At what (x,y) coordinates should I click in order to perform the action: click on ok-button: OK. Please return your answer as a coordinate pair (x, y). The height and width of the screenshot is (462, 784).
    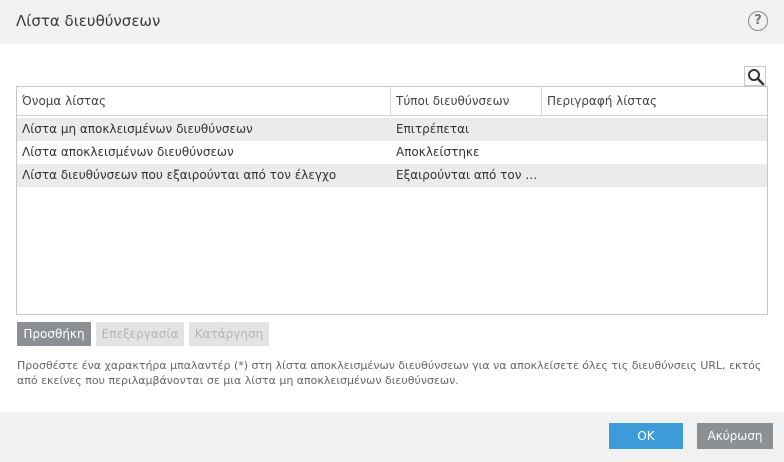
    Looking at the image, I should click on (646, 436).